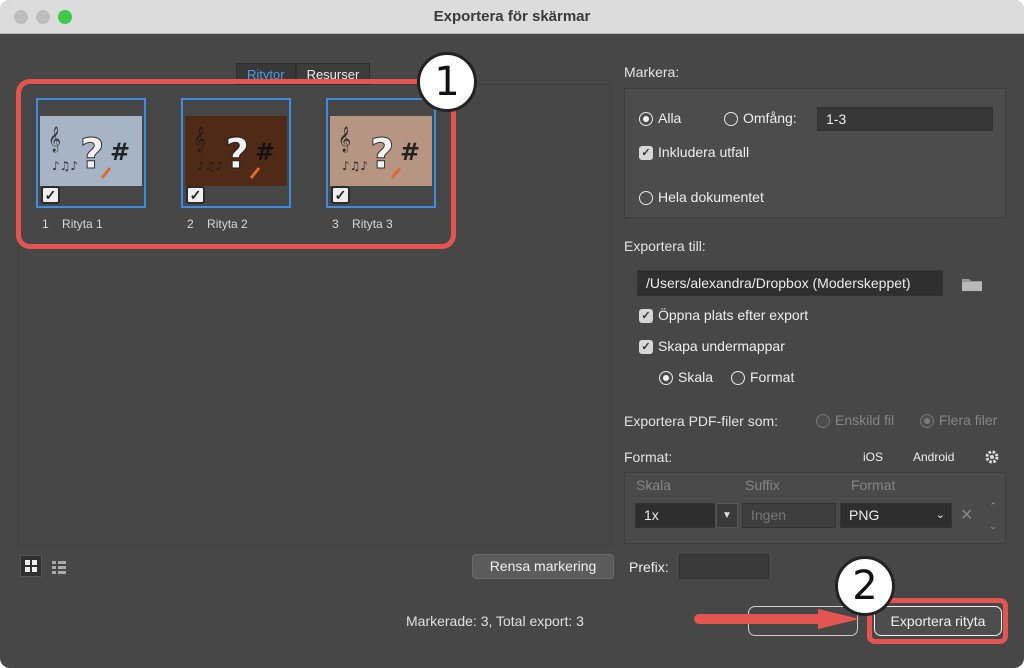  What do you see at coordinates (823, 421) in the screenshot?
I see `radio-pdf-single` at bounding box center [823, 421].